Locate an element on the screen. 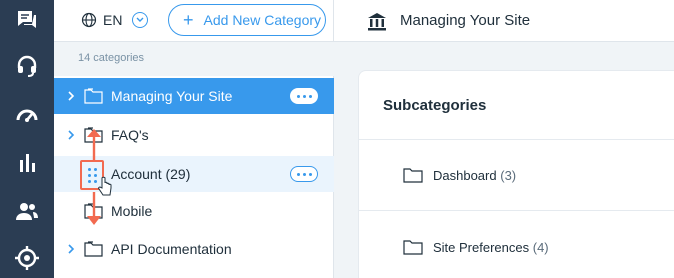 This screenshot has height=278, width=674. add-category-label: Add New Category is located at coordinates (262, 20).